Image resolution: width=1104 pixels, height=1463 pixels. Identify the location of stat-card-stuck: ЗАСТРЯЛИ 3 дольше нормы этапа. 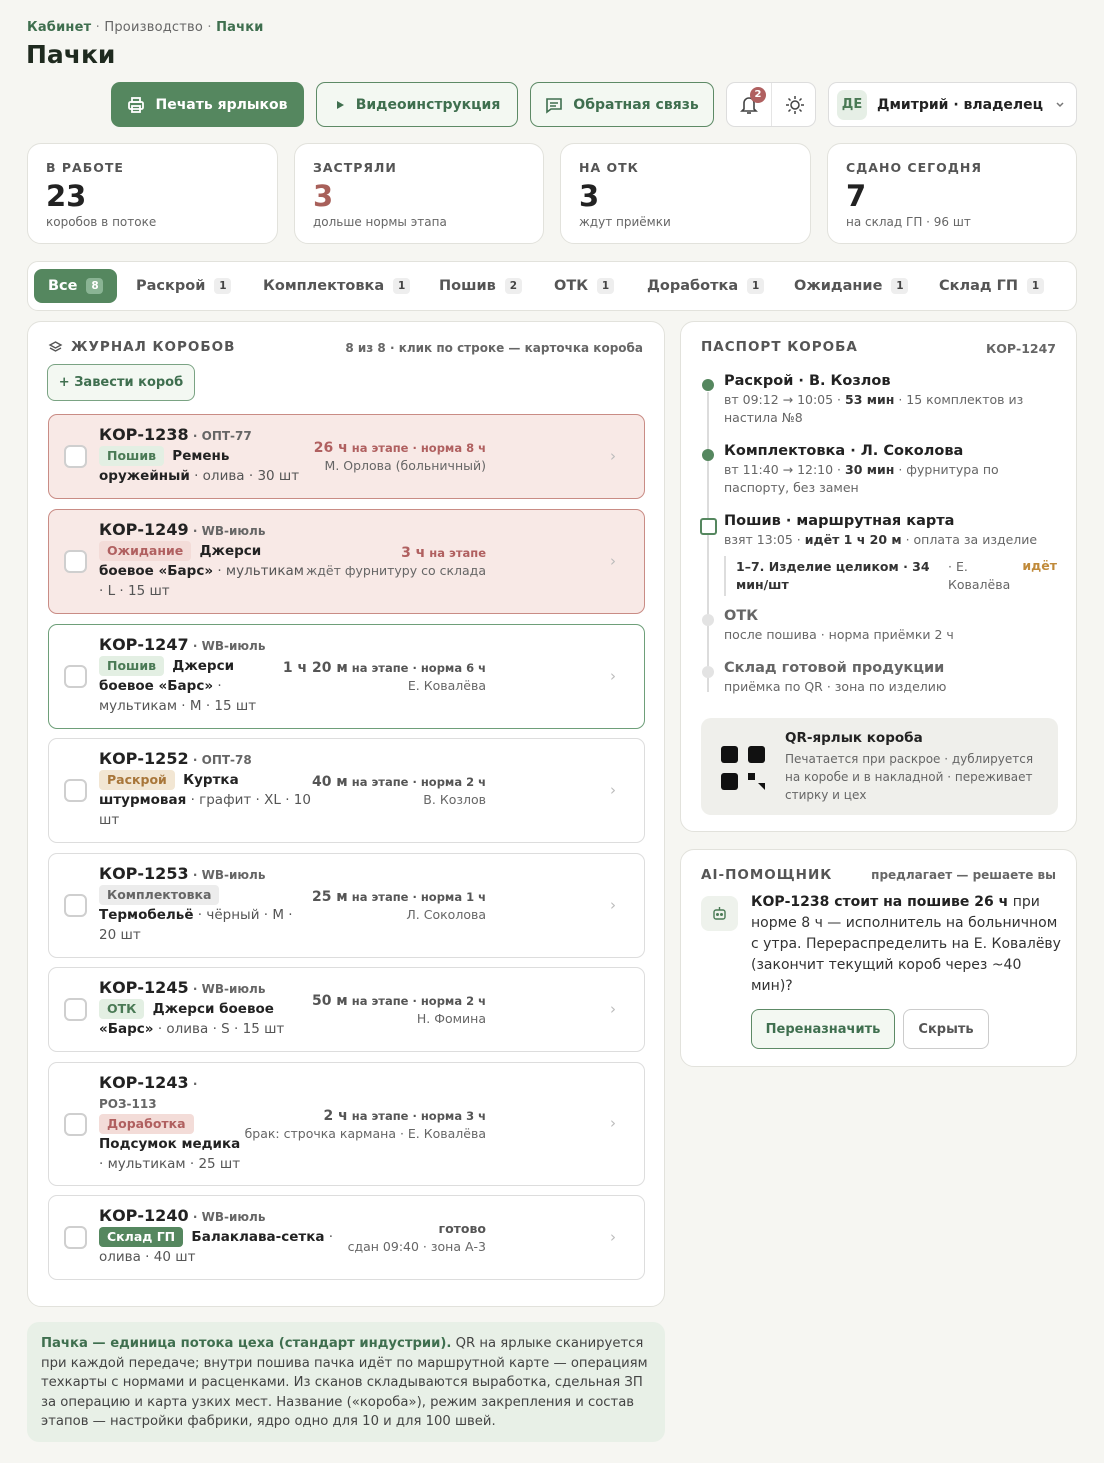
(419, 193).